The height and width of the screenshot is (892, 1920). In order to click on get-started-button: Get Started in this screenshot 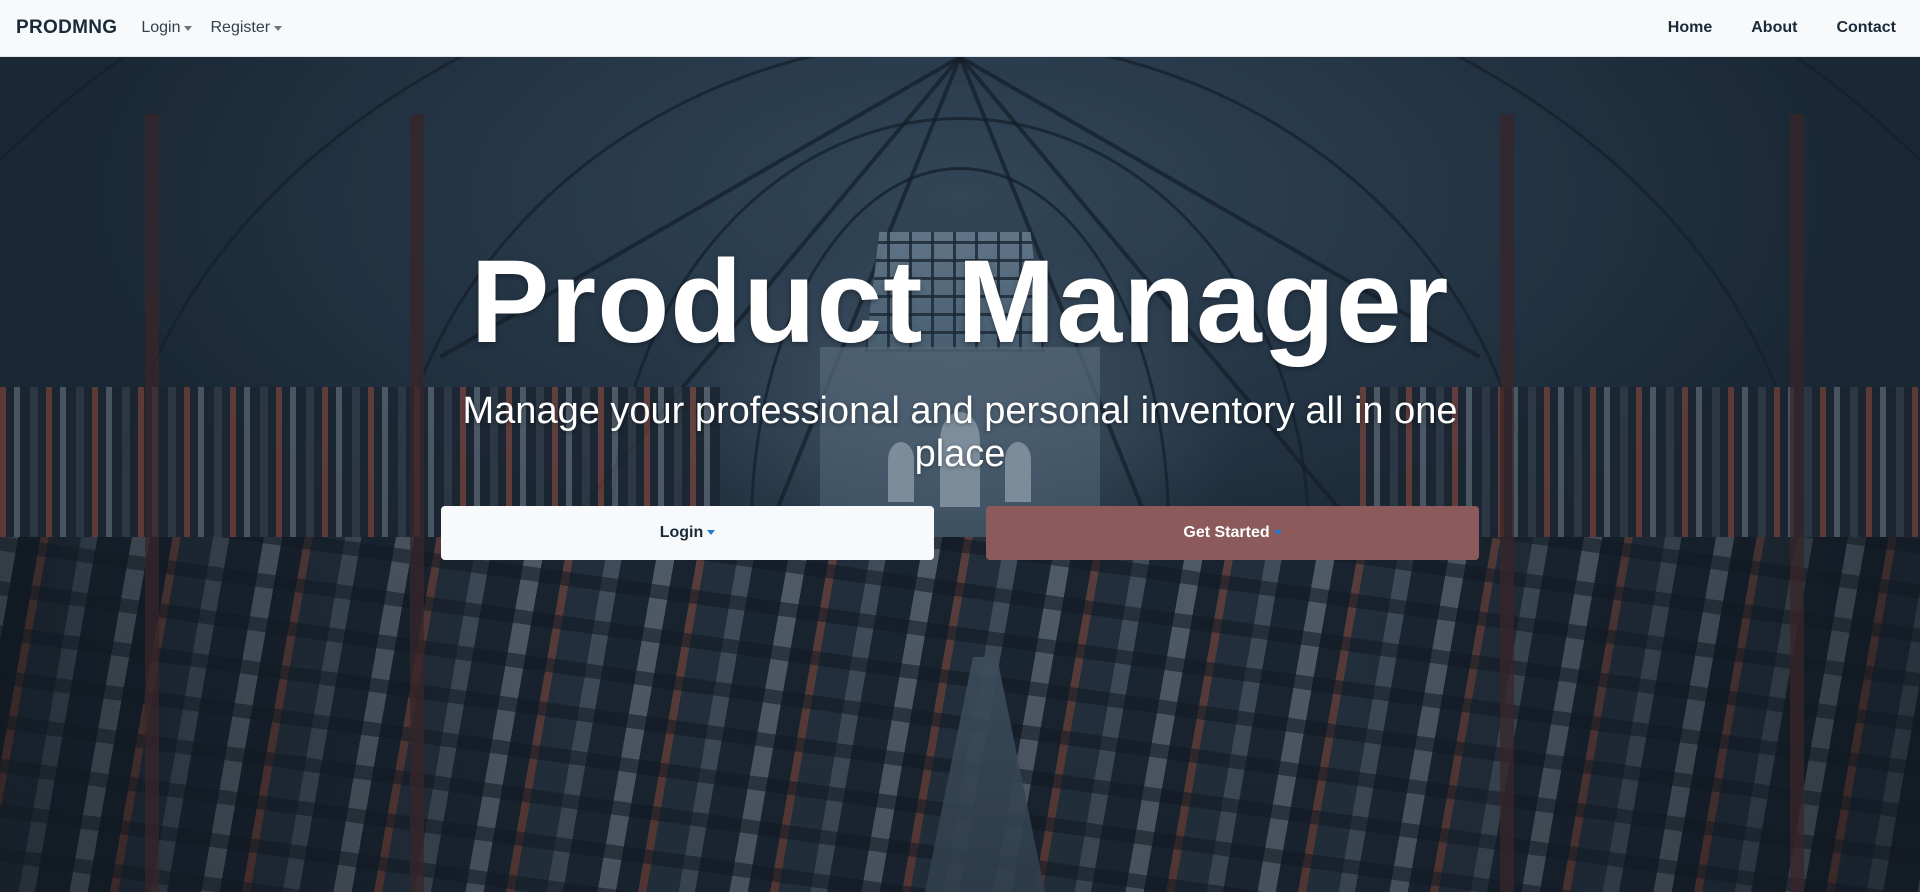, I will do `click(1232, 532)`.